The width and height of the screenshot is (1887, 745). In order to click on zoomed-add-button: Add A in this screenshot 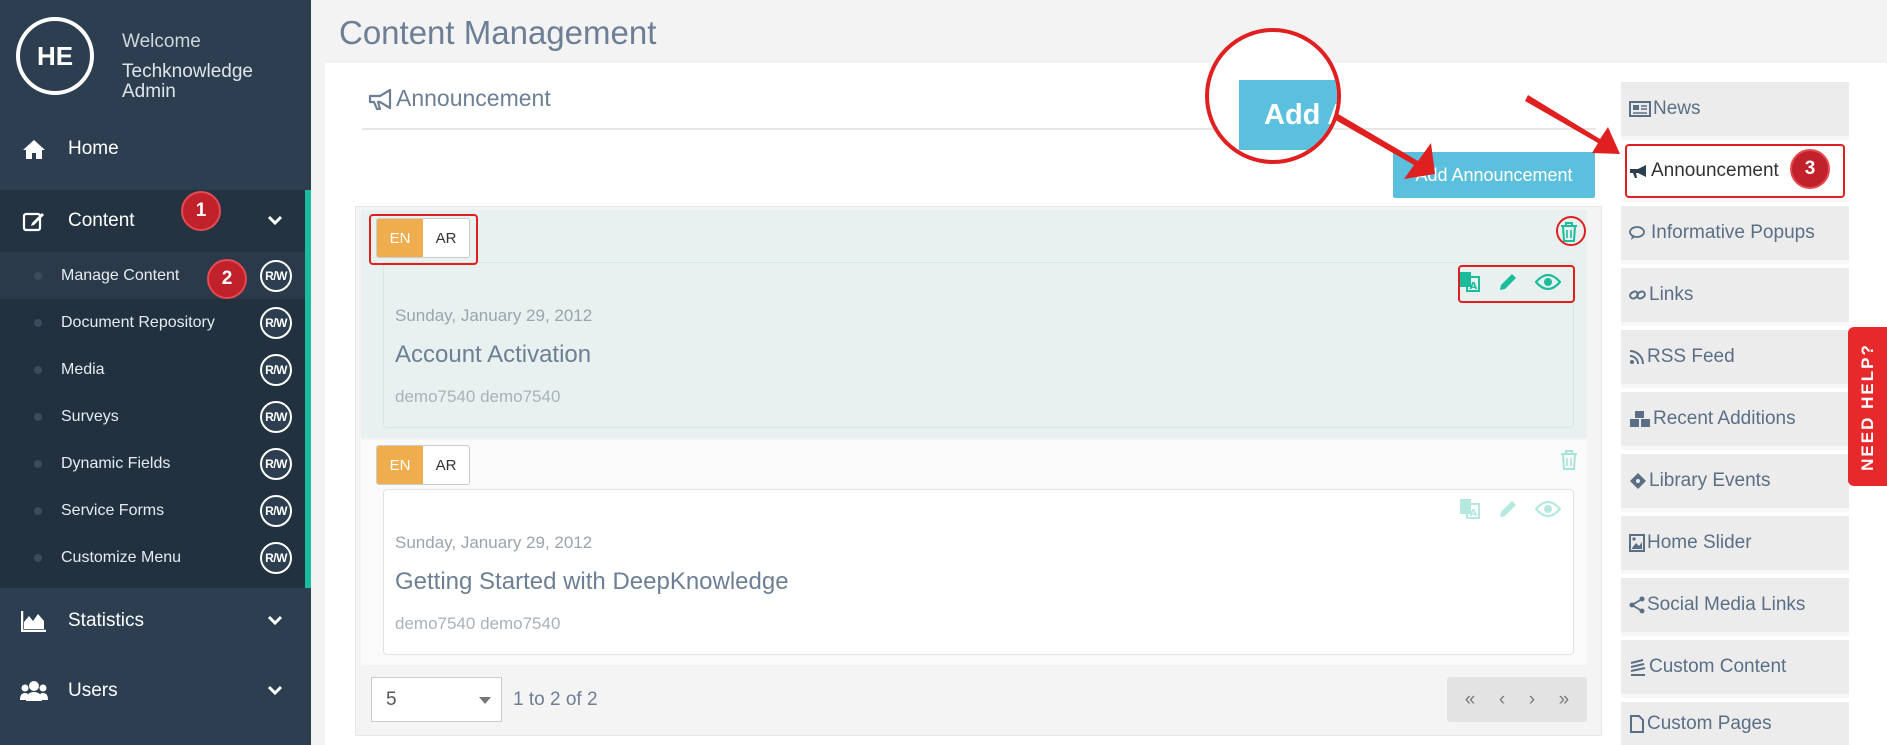, I will do `click(1288, 115)`.